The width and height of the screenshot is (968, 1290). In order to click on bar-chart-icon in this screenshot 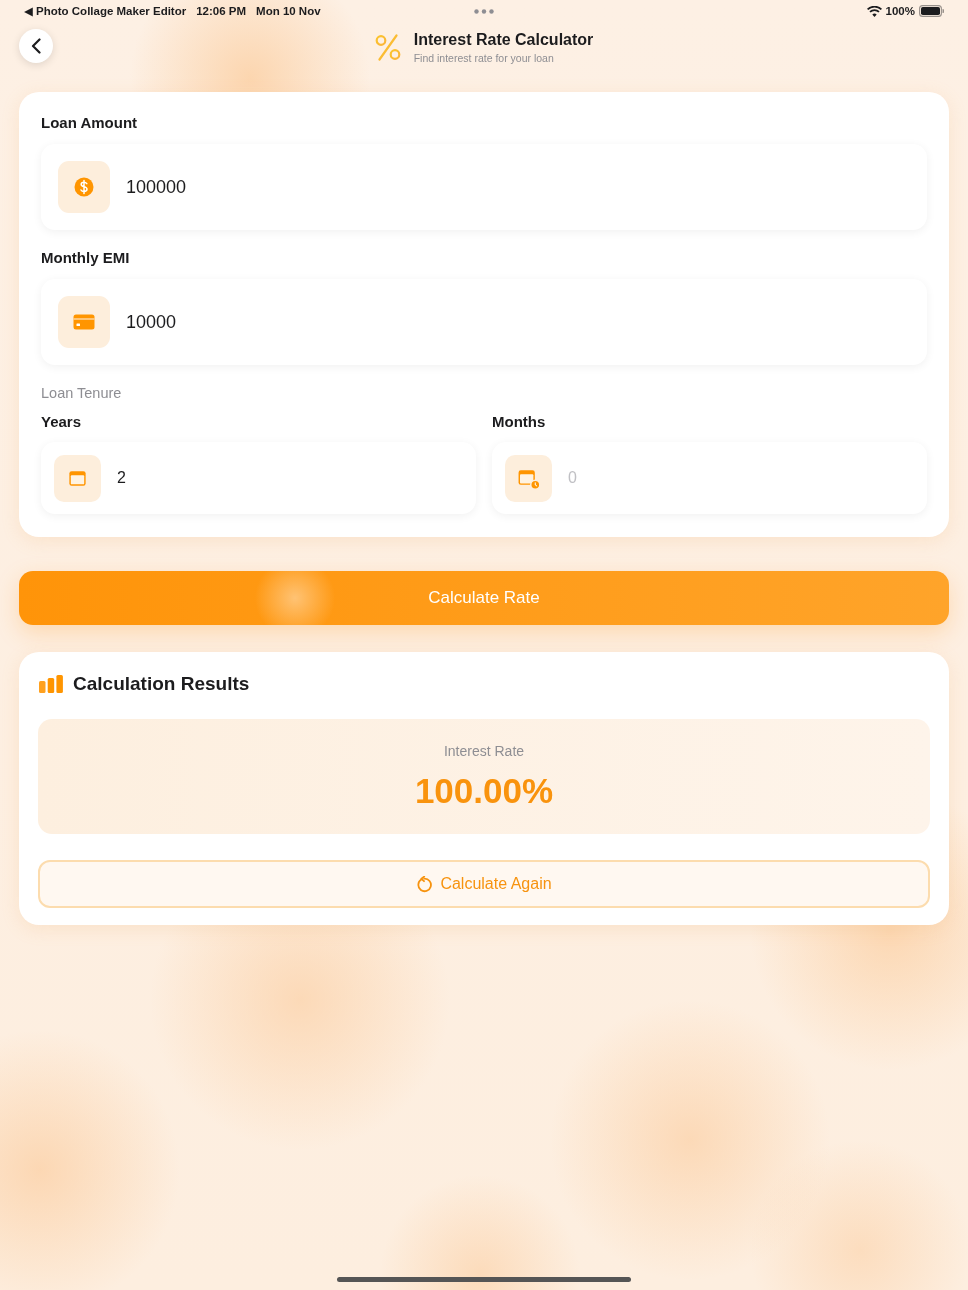, I will do `click(51, 684)`.